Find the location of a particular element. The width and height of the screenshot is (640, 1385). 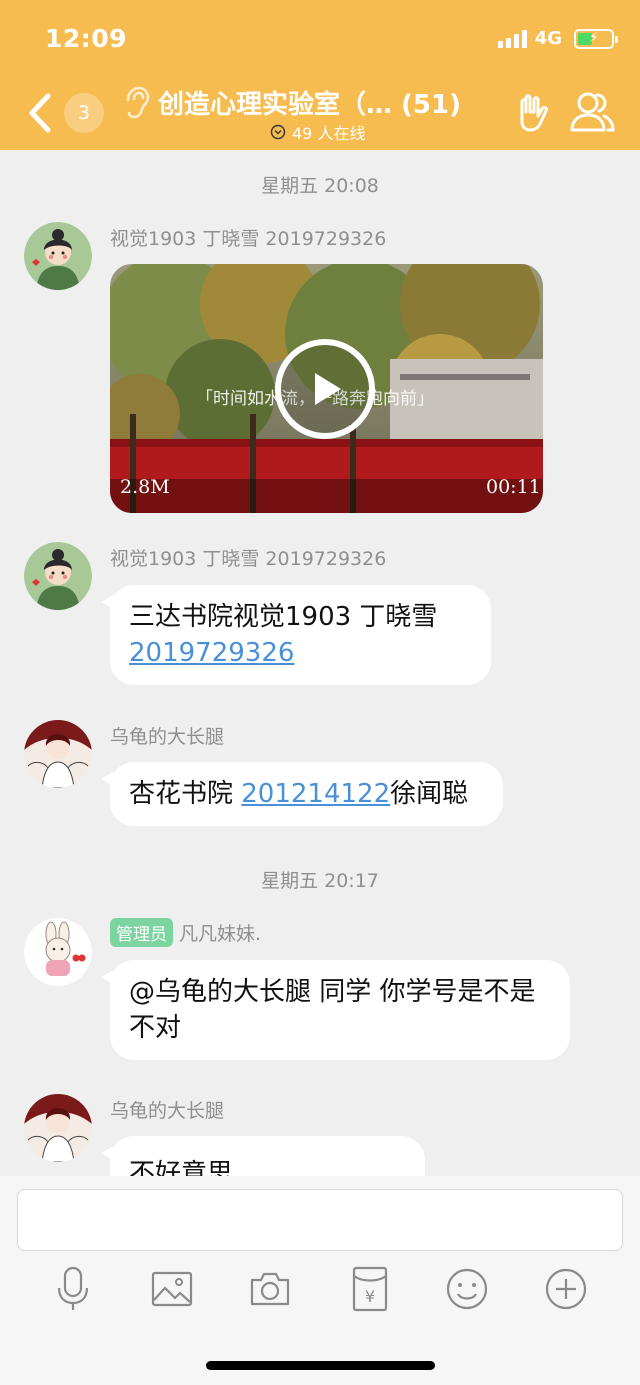

battery-icon: ⚡ is located at coordinates (596, 38).